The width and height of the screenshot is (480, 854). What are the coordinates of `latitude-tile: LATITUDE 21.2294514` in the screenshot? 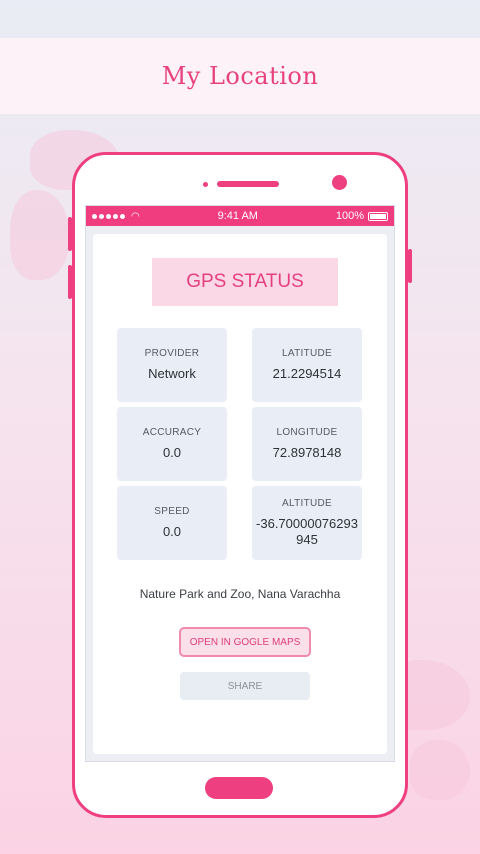 It's located at (307, 365).